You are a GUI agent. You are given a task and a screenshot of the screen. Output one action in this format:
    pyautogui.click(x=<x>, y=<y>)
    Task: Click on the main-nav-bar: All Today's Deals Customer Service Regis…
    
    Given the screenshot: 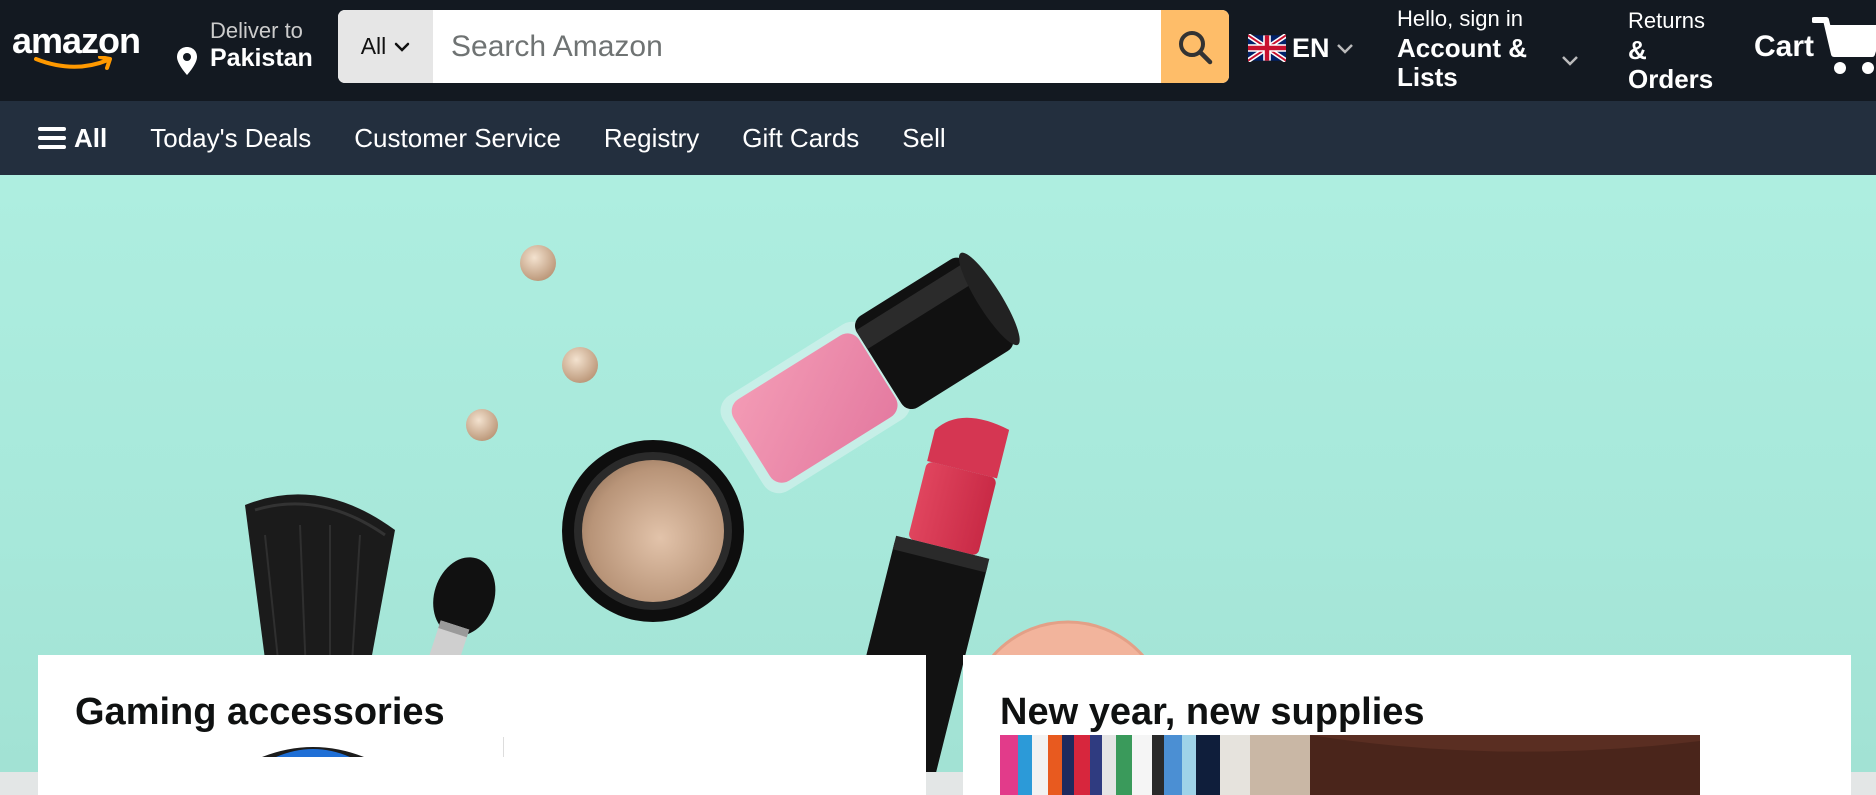 What is the action you would take?
    pyautogui.click(x=938, y=138)
    